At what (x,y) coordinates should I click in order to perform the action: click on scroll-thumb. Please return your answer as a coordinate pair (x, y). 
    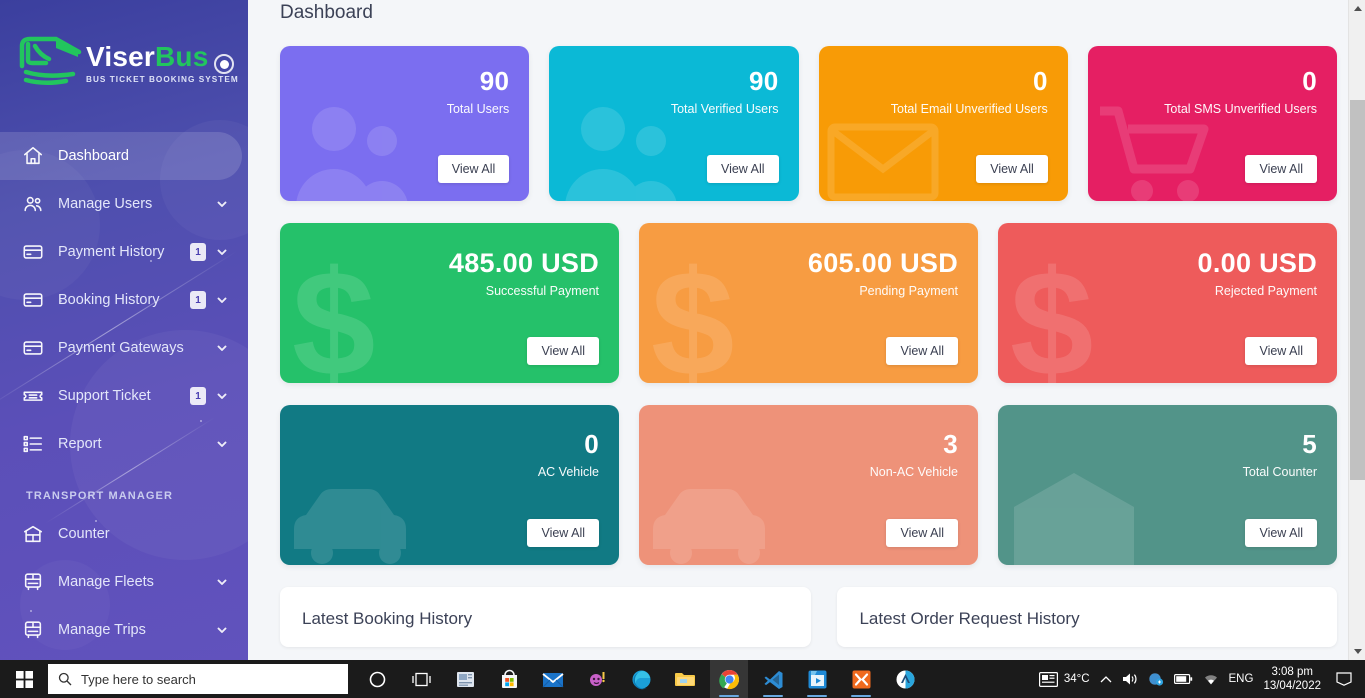
    Looking at the image, I should click on (1357, 290).